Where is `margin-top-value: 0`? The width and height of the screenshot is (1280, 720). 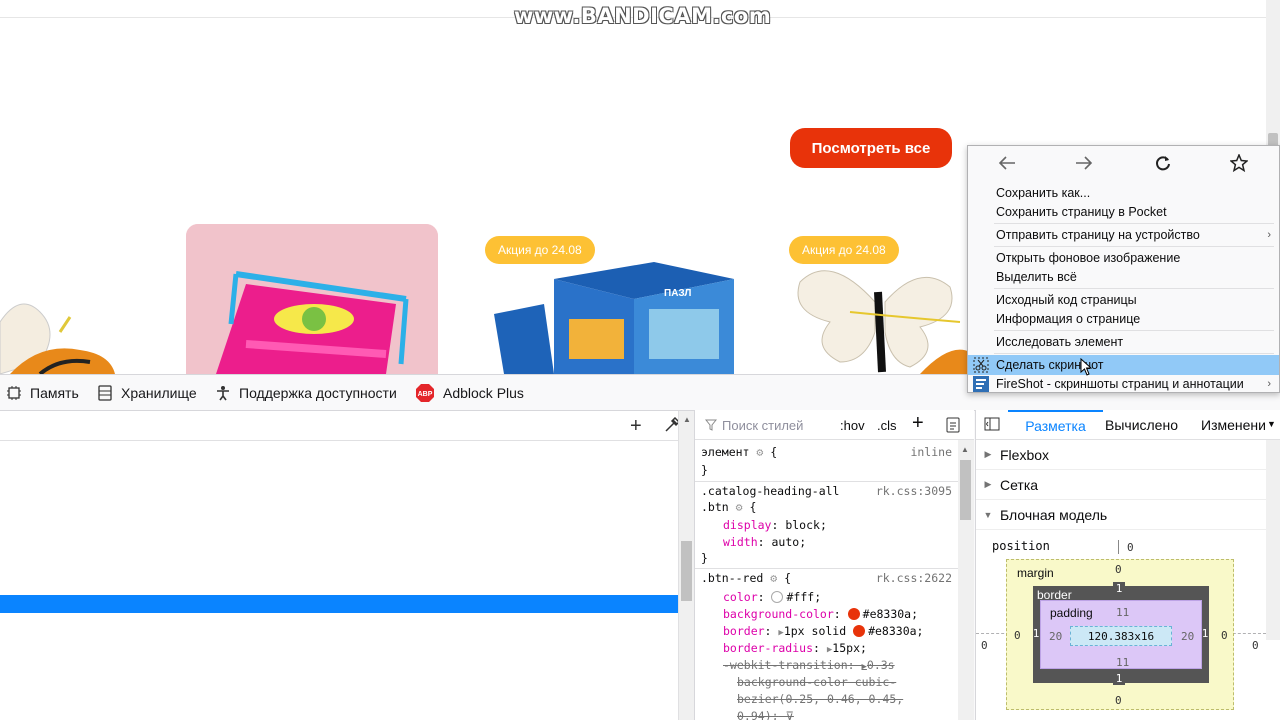 margin-top-value: 0 is located at coordinates (1118, 569).